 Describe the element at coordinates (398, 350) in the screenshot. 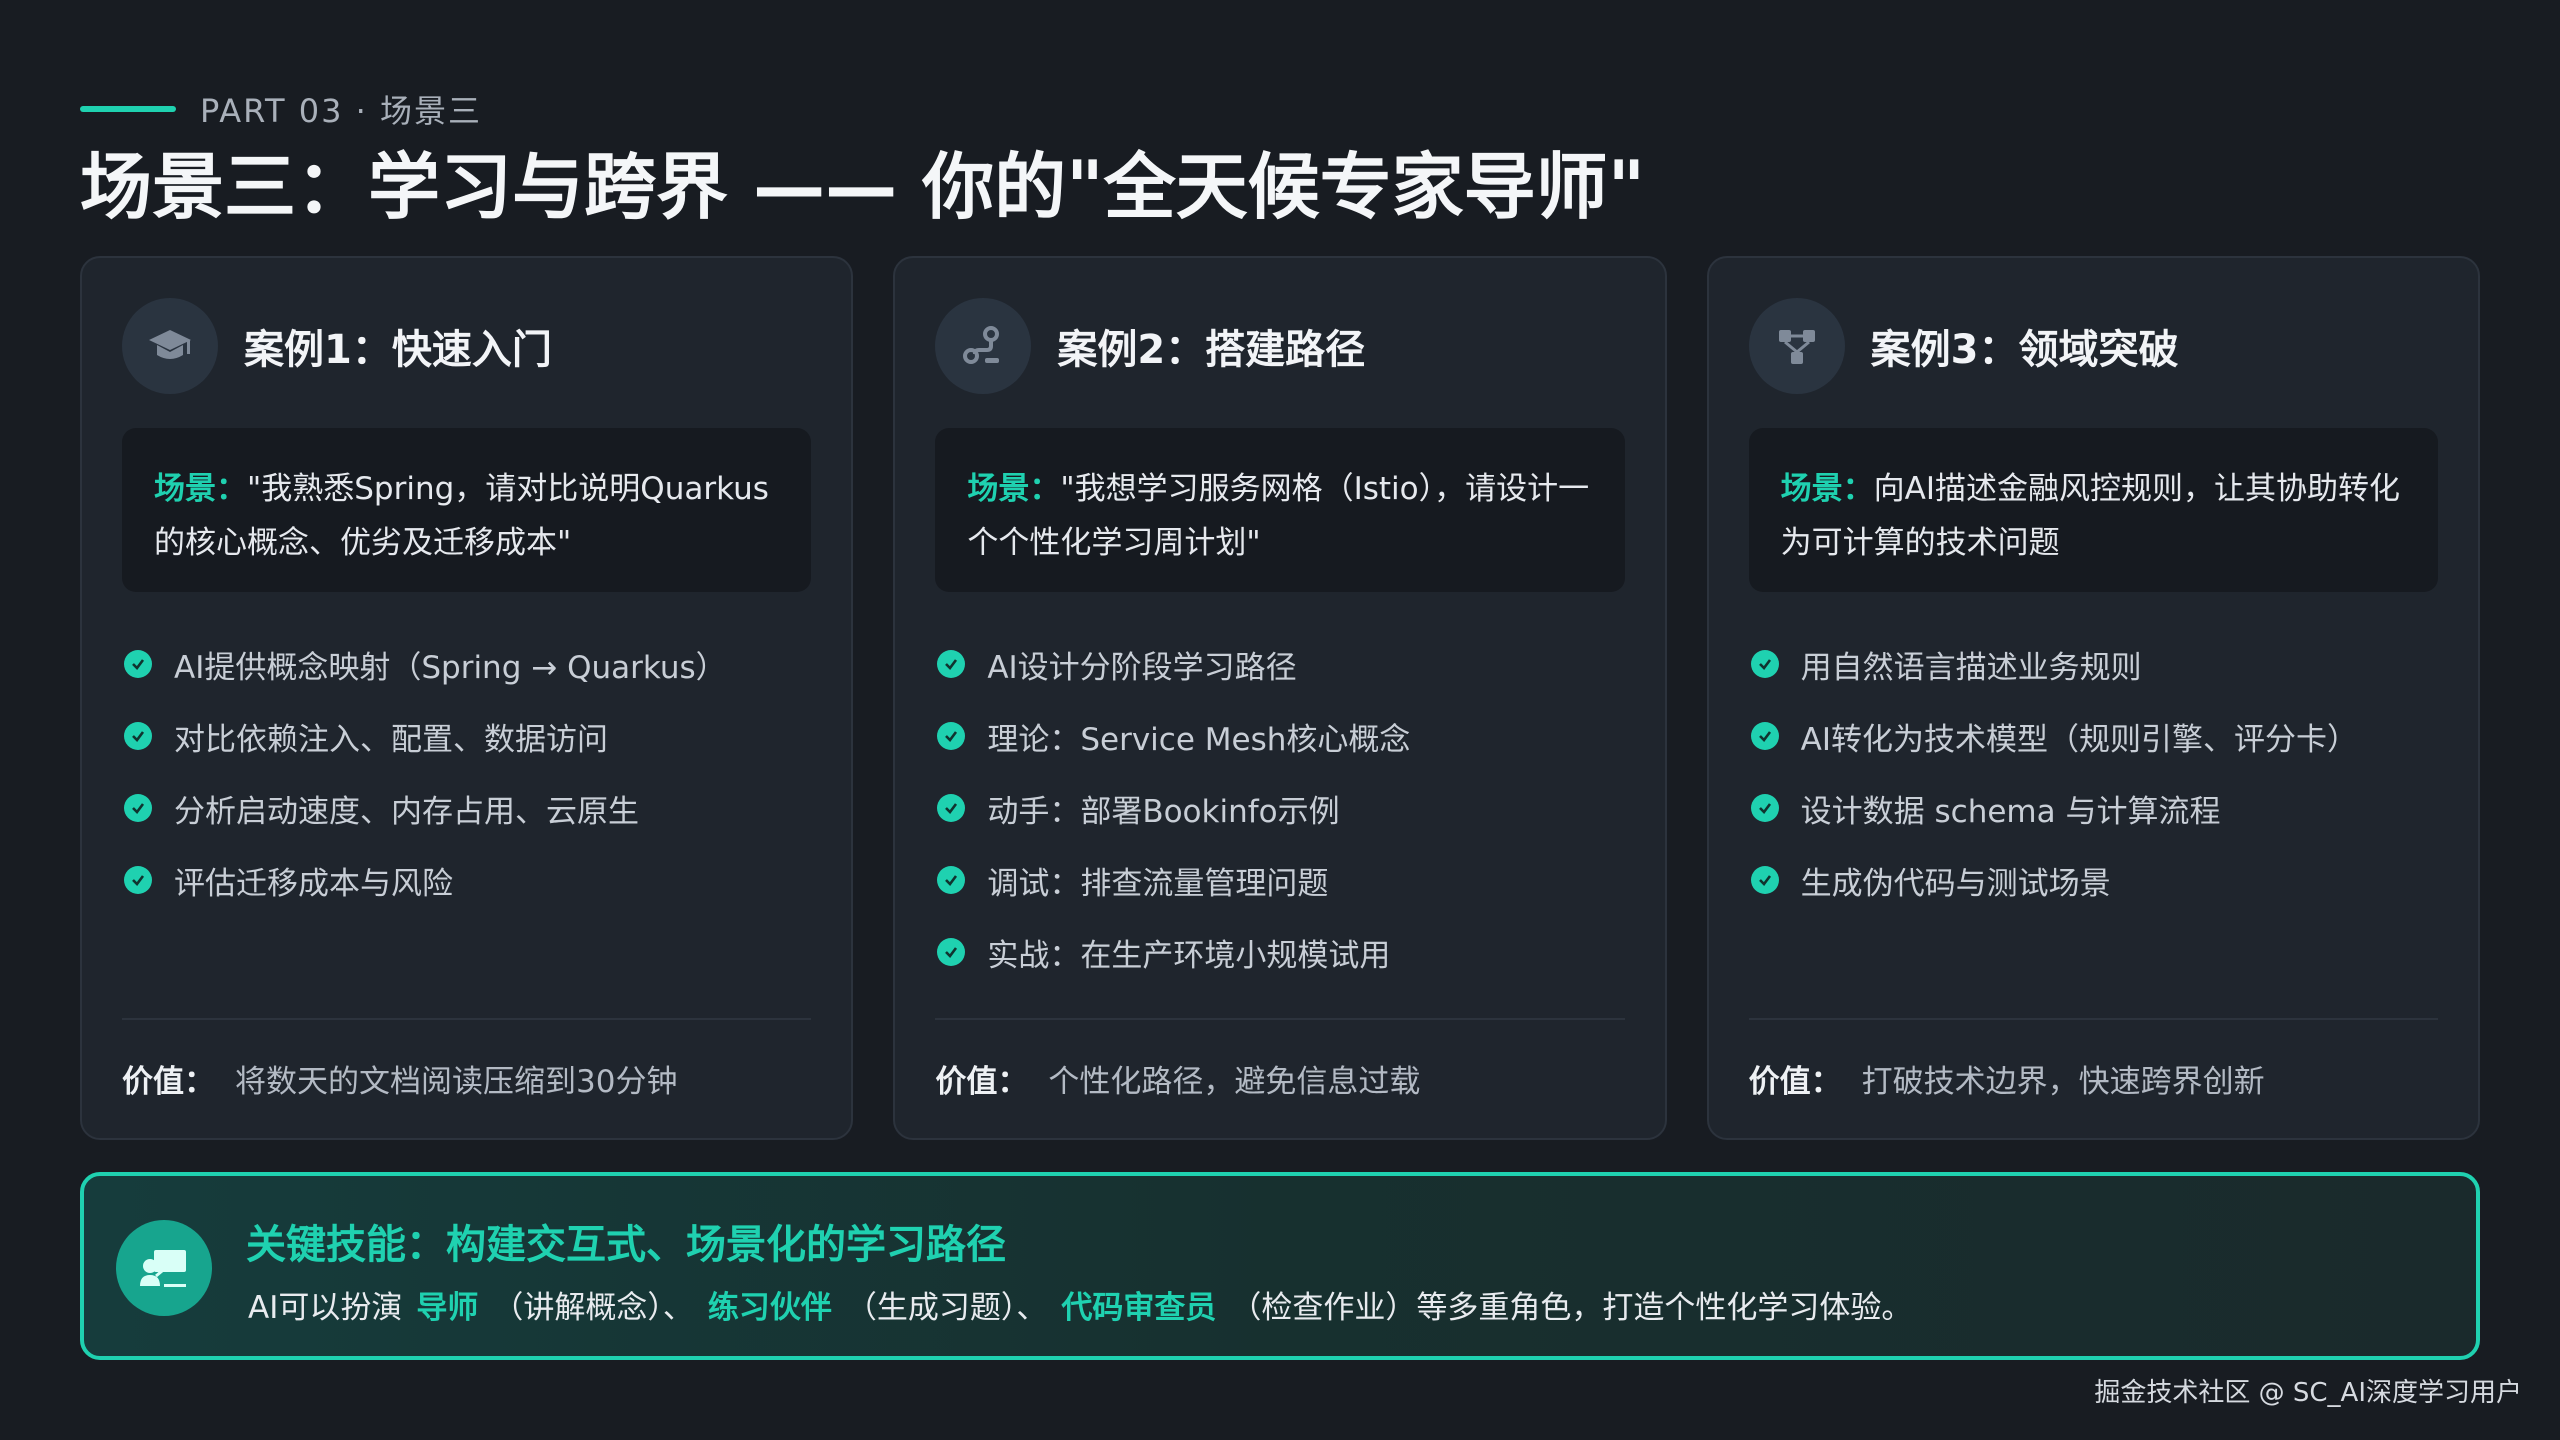

I see `card-title: 案例1：快速入门` at that location.